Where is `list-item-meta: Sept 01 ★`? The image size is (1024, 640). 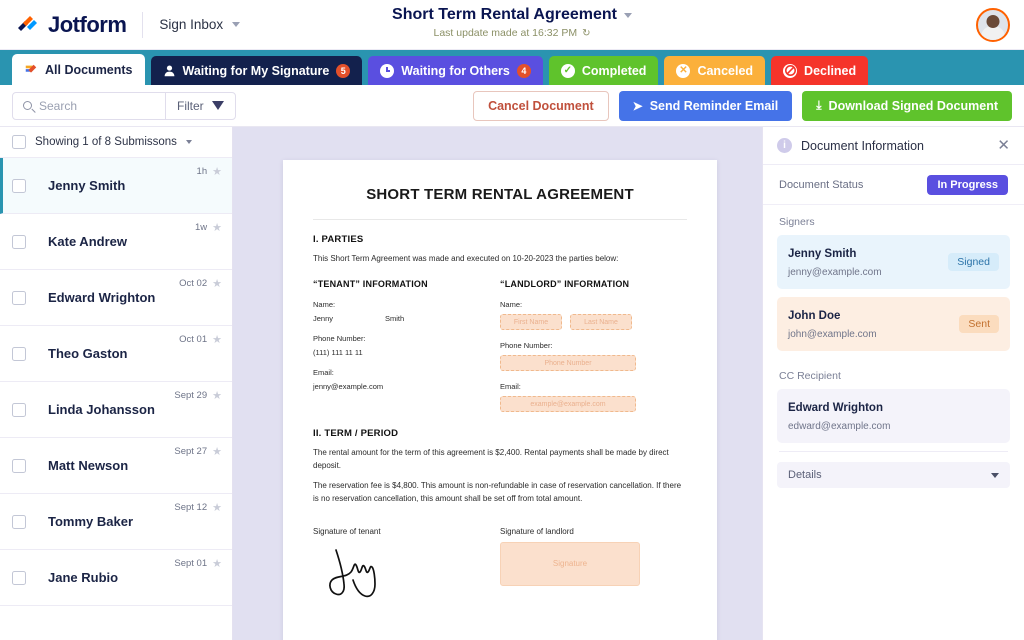
list-item-meta: Sept 01 ★ is located at coordinates (198, 563).